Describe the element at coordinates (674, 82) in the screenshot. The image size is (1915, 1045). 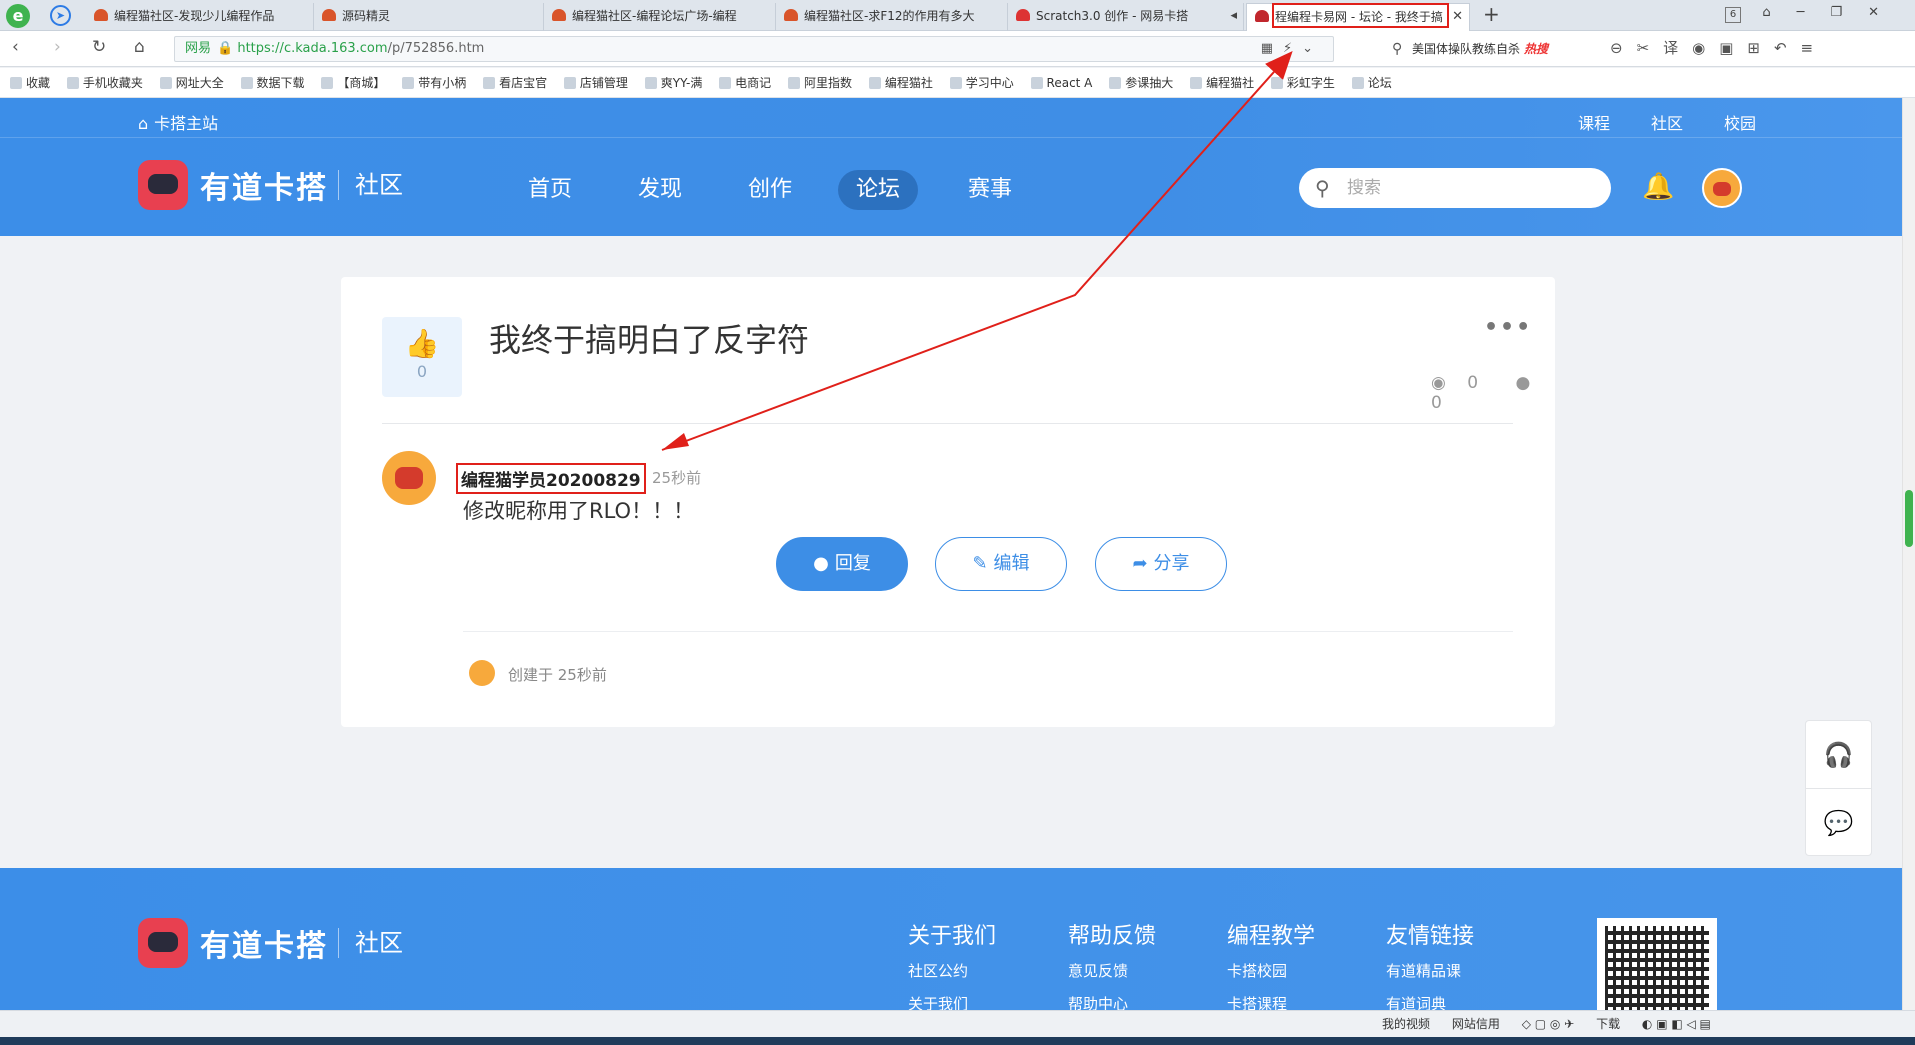
I see `bookmark-item: 爽YY-满` at that location.